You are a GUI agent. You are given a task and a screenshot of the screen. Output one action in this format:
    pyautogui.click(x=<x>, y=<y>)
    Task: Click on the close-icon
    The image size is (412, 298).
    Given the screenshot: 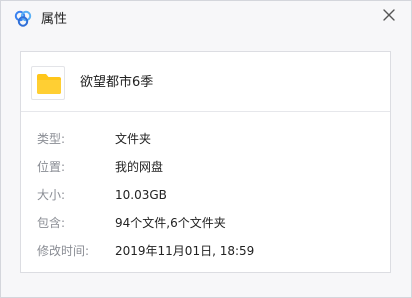 What is the action you would take?
    pyautogui.click(x=389, y=15)
    